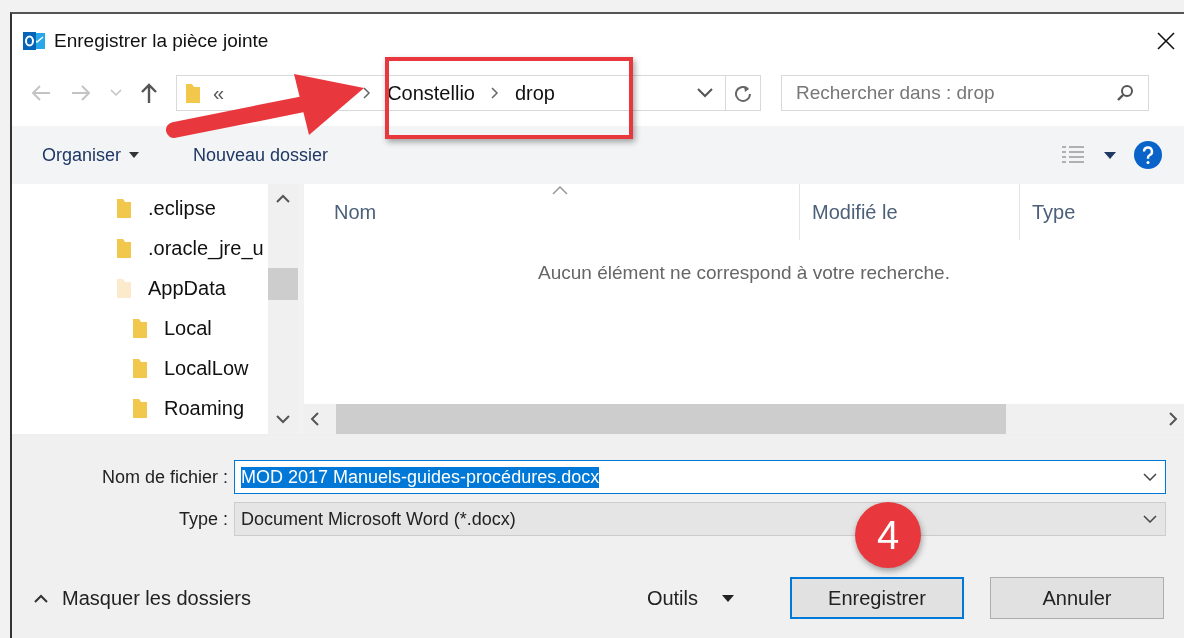 The image size is (1184, 638). Describe the element at coordinates (164, 477) in the screenshot. I see `filename-label: Nom de fichier :` at that location.